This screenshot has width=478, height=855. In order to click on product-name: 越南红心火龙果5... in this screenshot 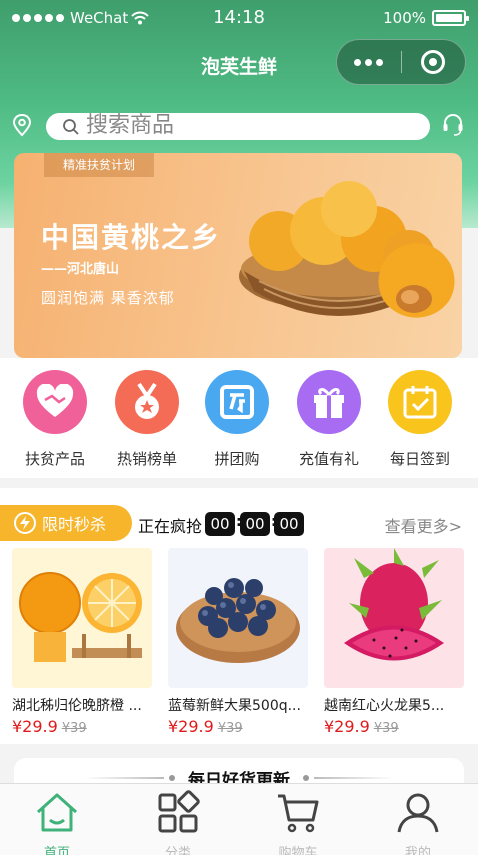, I will do `click(384, 706)`.